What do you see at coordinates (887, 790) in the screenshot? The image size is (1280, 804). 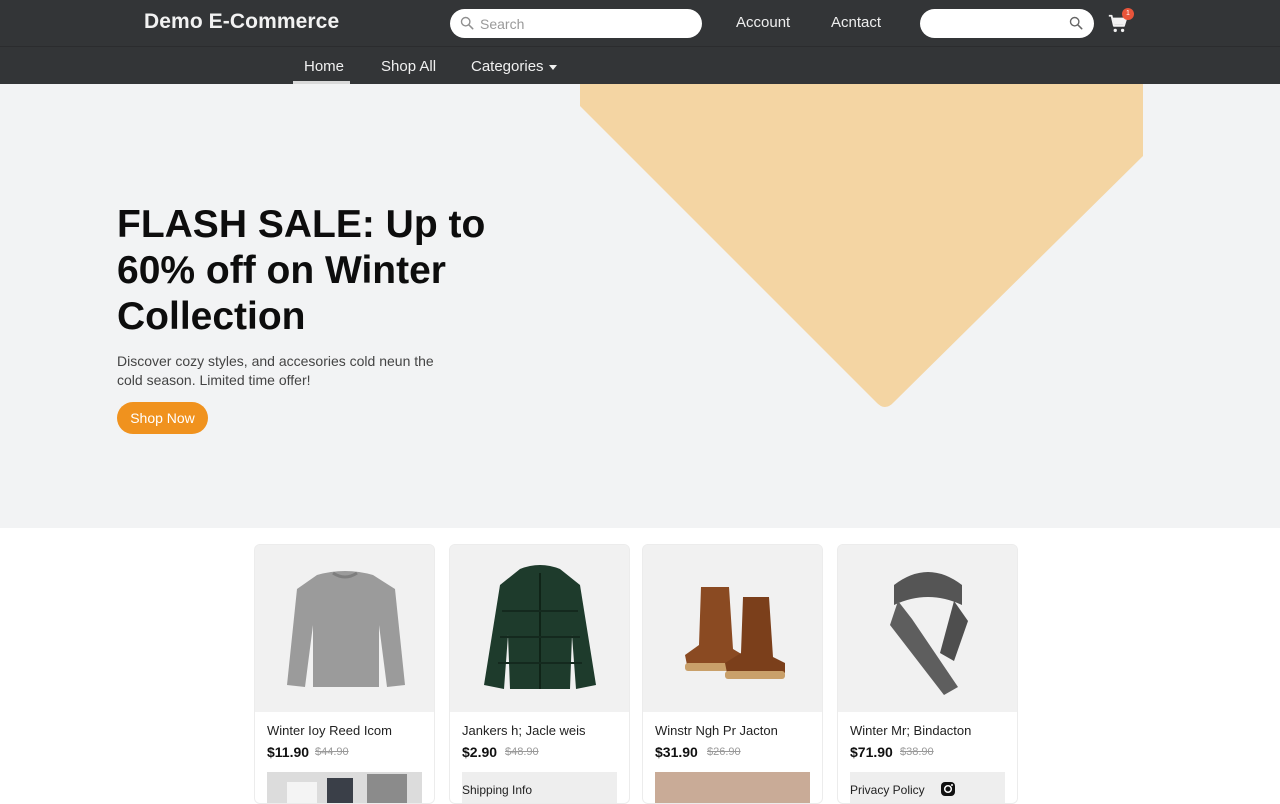 I see `privacy-policy-link: Privacy Policy` at bounding box center [887, 790].